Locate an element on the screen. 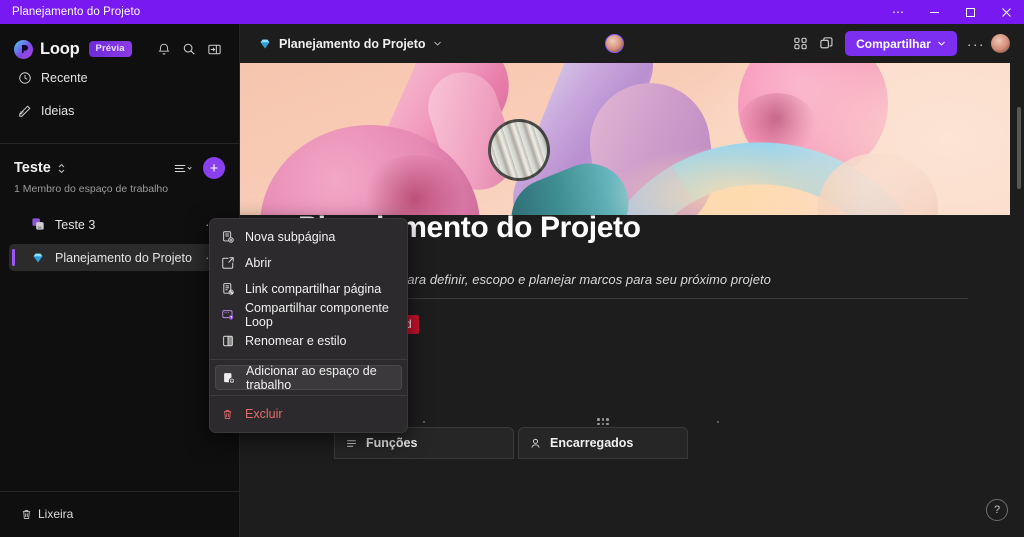  window-close-button is located at coordinates (1006, 12).